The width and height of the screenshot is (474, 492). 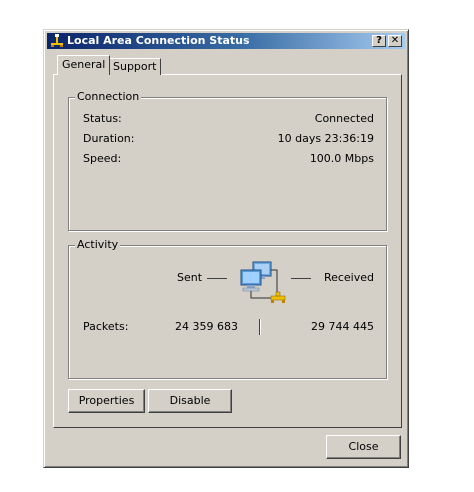 I want to click on speed-label: Speed:, so click(x=102, y=158).